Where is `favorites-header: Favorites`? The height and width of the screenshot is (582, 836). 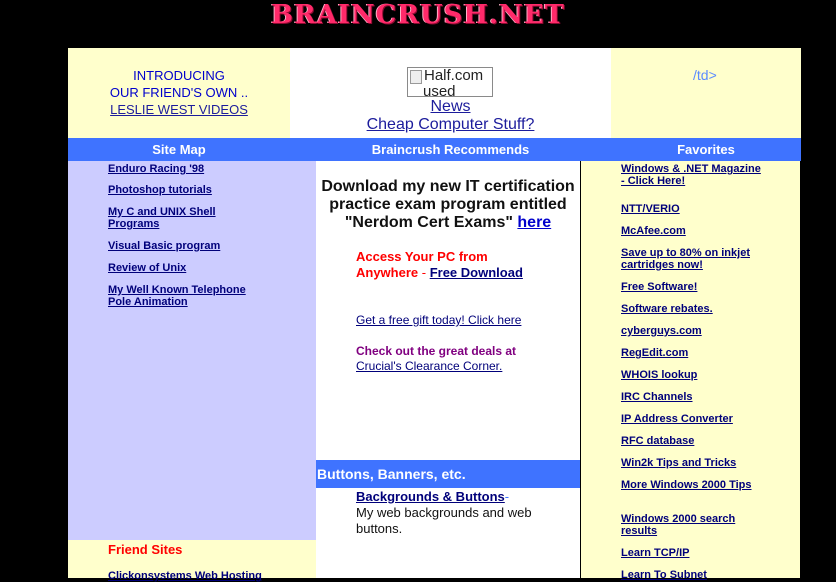
favorites-header: Favorites is located at coordinates (706, 149).